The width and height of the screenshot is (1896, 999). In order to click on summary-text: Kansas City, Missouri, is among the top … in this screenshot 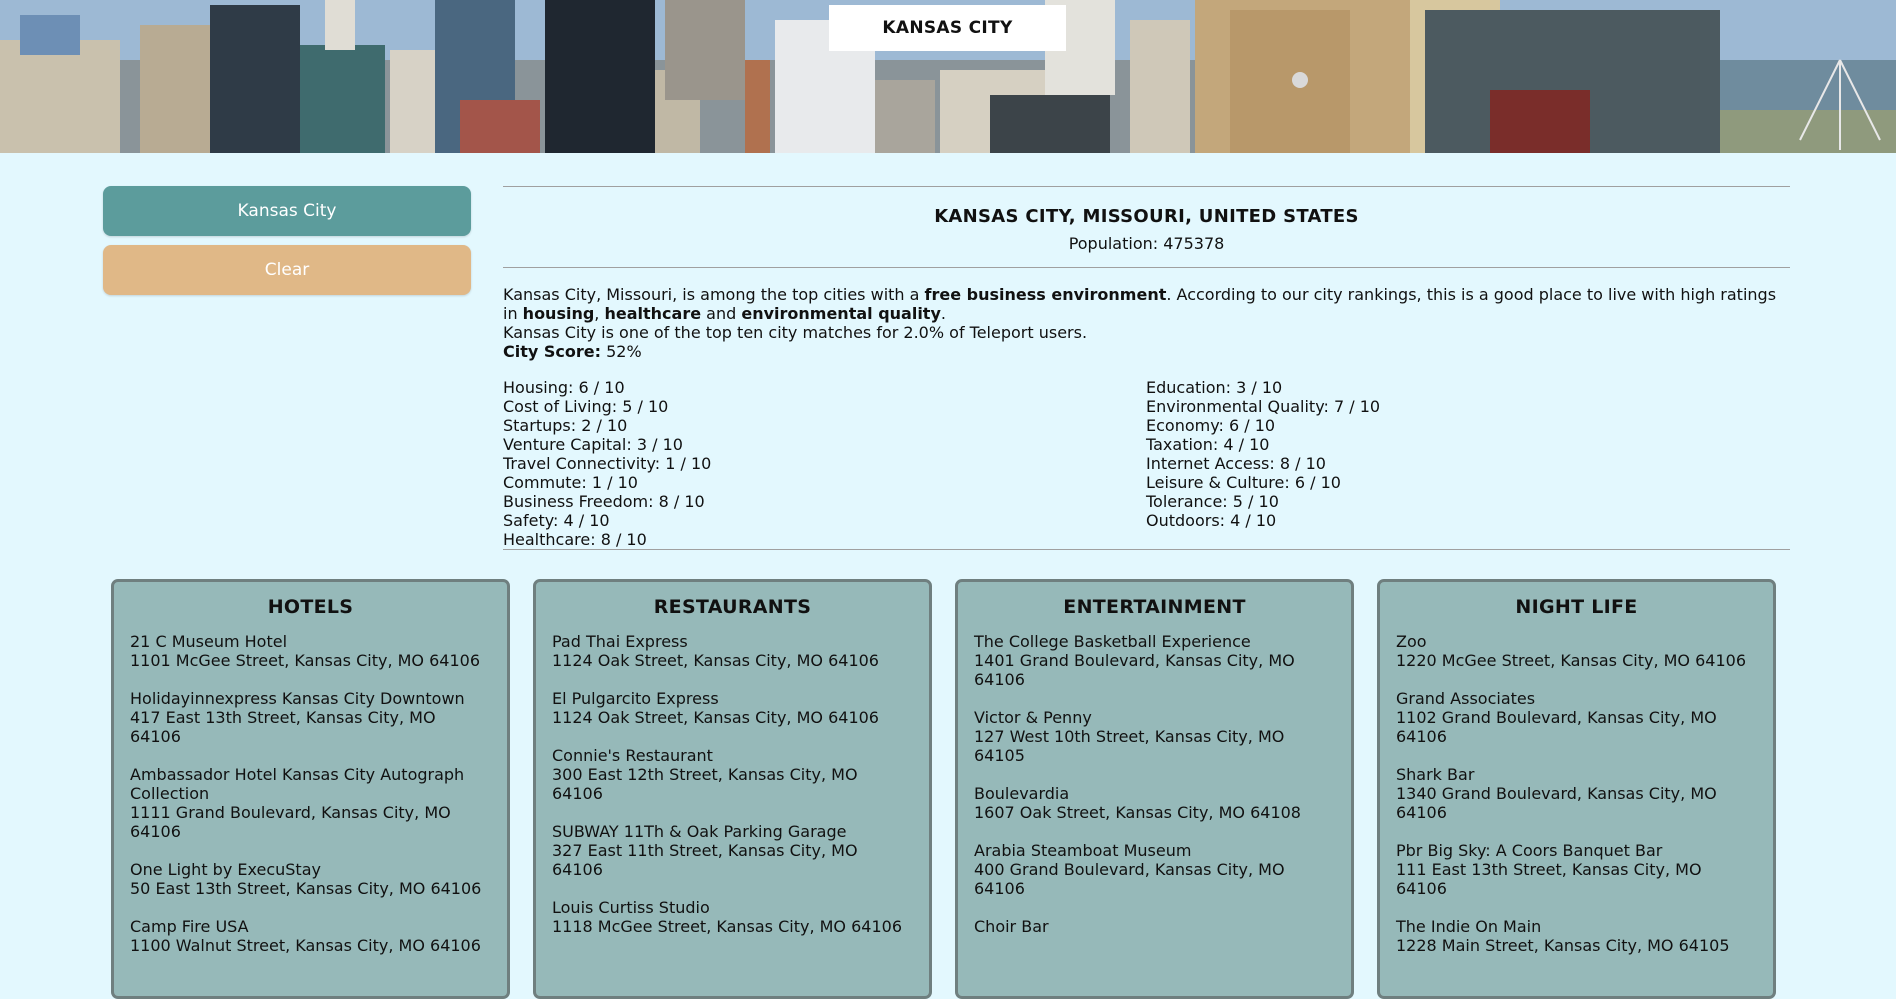, I will do `click(714, 294)`.